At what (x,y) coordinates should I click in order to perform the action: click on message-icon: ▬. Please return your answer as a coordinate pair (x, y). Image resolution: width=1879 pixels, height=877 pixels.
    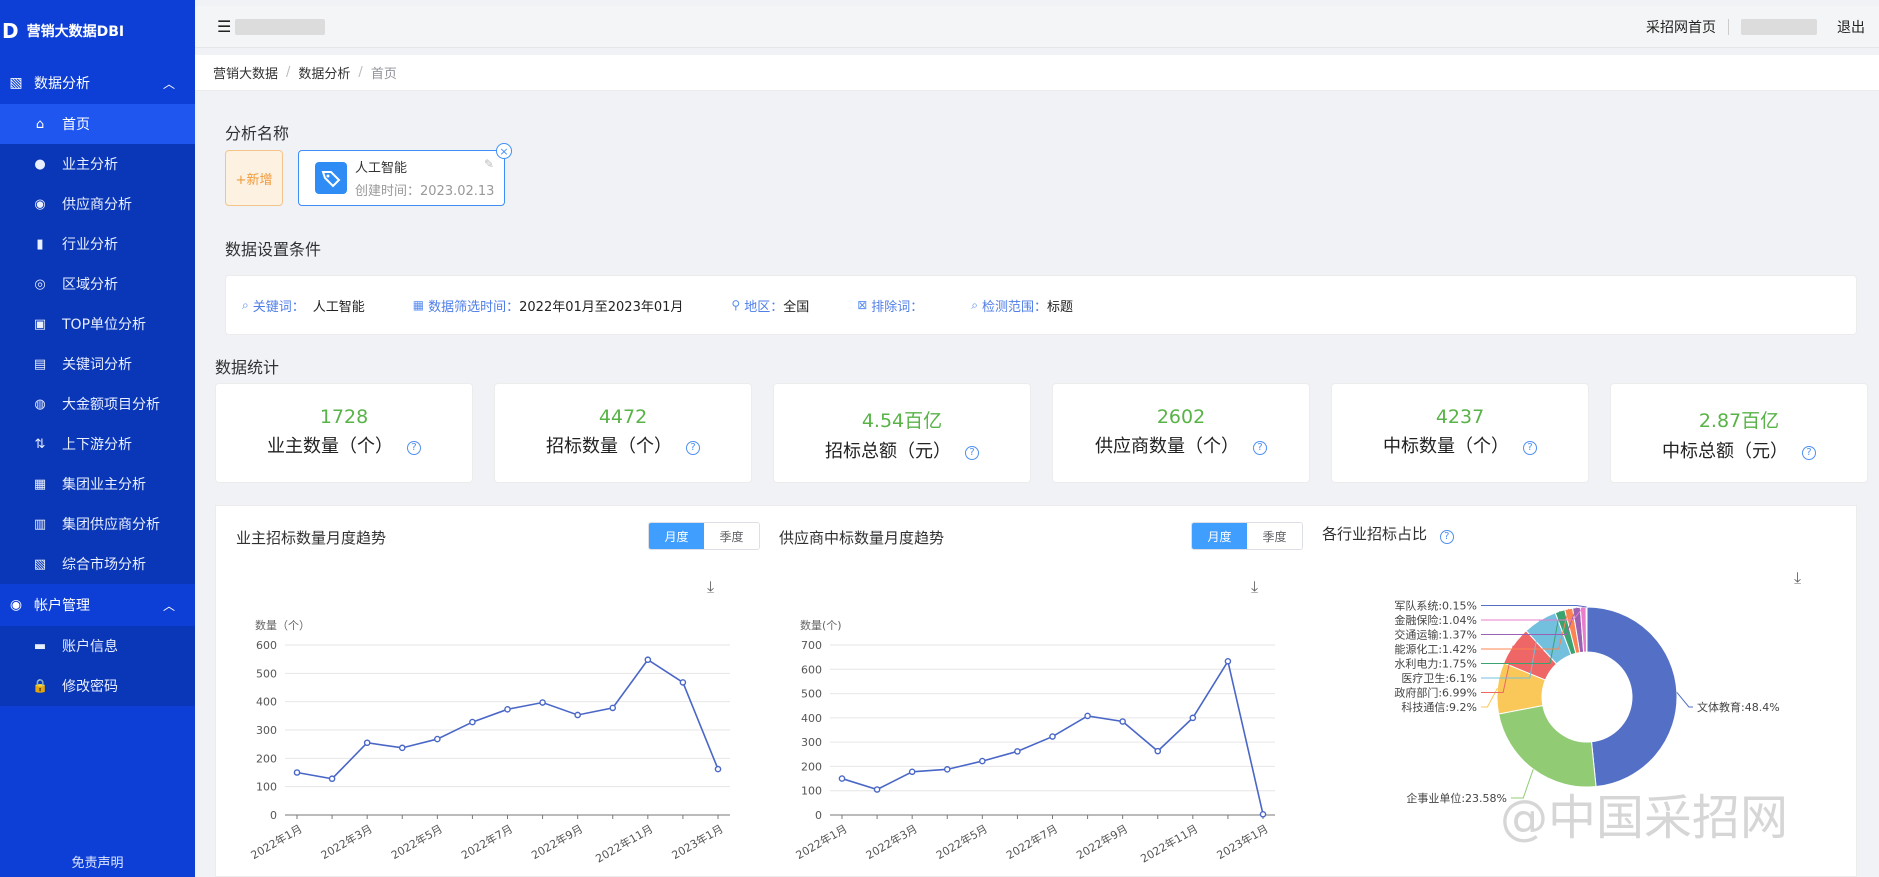
    Looking at the image, I should click on (40, 646).